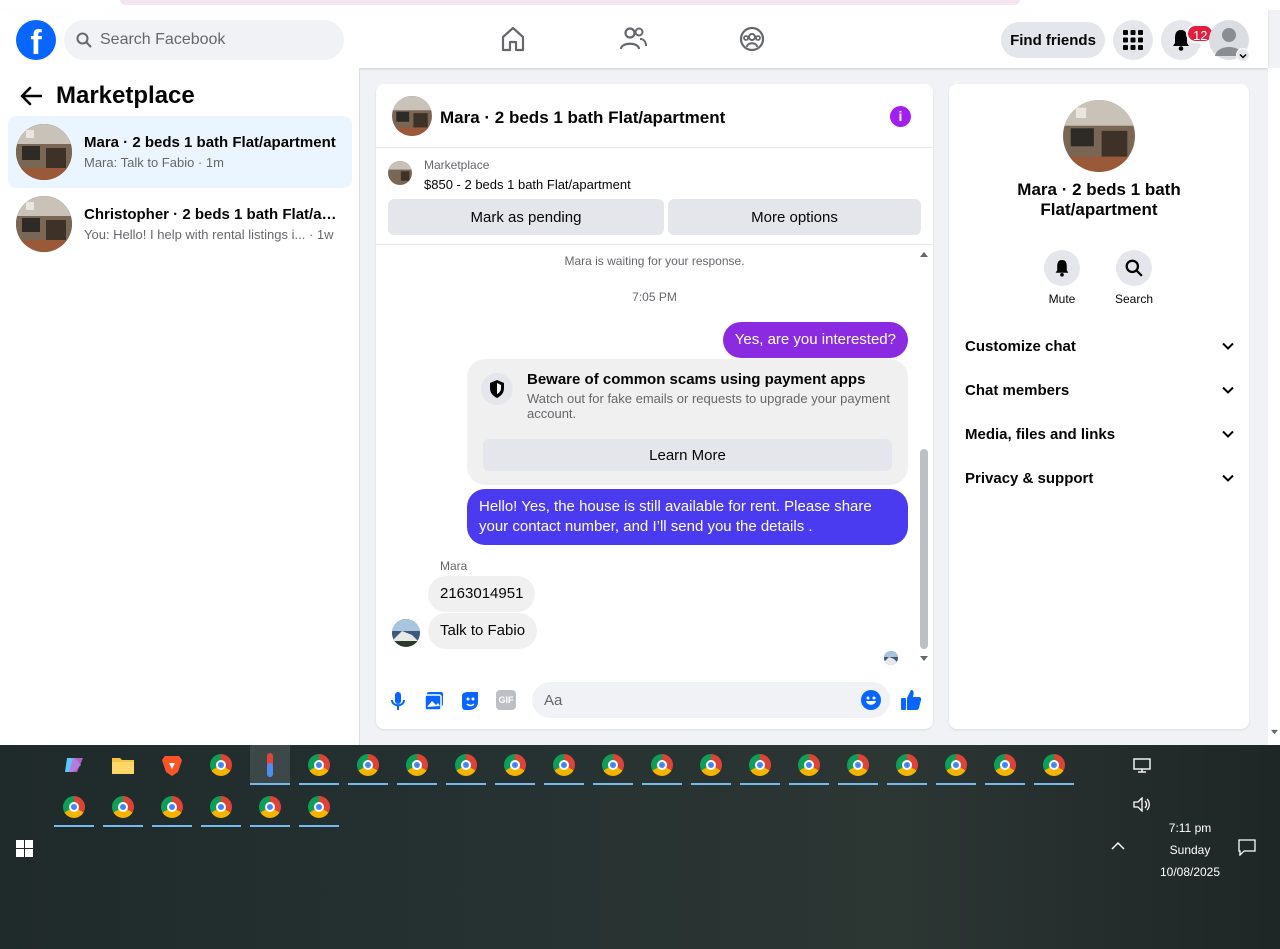 This screenshot has height=949, width=1280. Describe the element at coordinates (1243, 55) in the screenshot. I see `account-chevron` at that location.